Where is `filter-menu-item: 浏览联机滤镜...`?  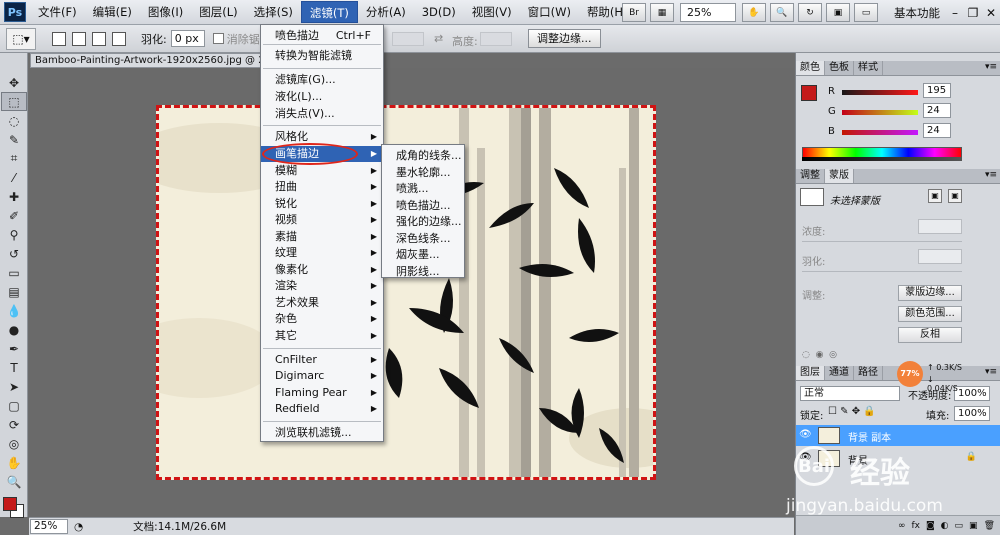
filter-menu-item: 浏览联机滤镜... is located at coordinates (322, 433).